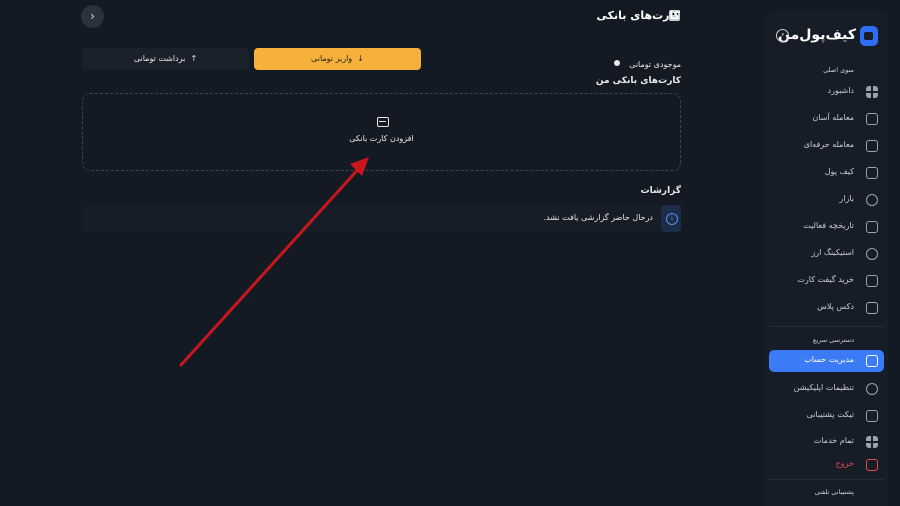 The image size is (900, 506). Describe the element at coordinates (381, 138) in the screenshot. I see `add-card-label: افزودن کارت بانکی` at that location.